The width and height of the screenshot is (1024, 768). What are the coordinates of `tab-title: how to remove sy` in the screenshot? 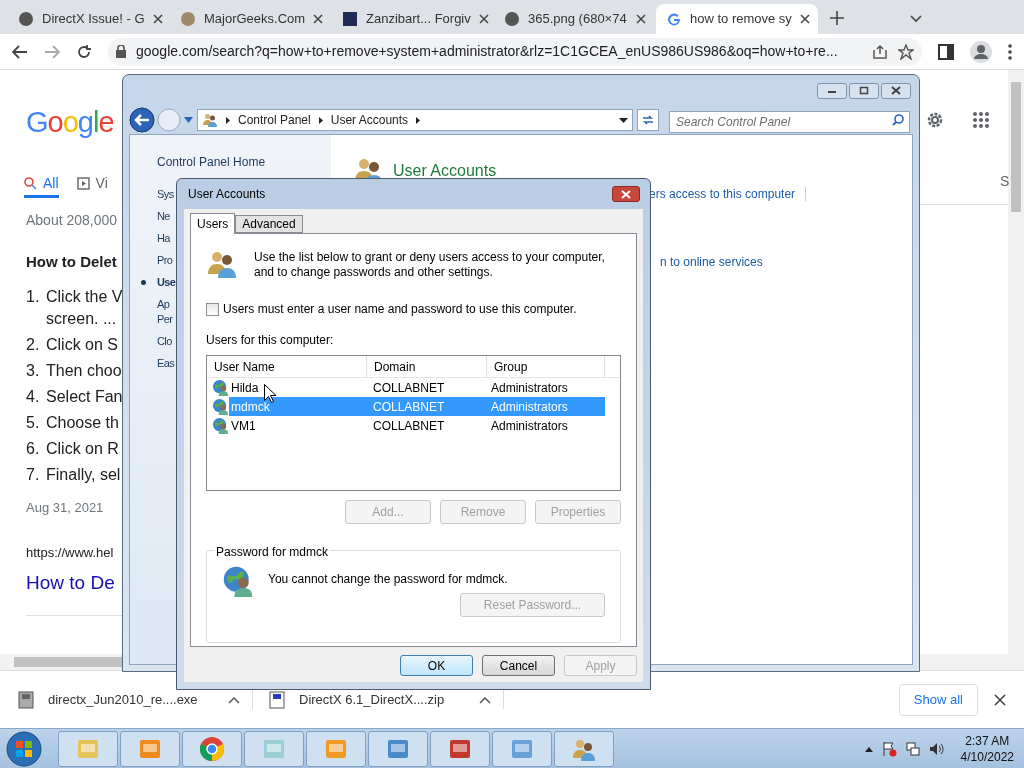 It's located at (741, 19).